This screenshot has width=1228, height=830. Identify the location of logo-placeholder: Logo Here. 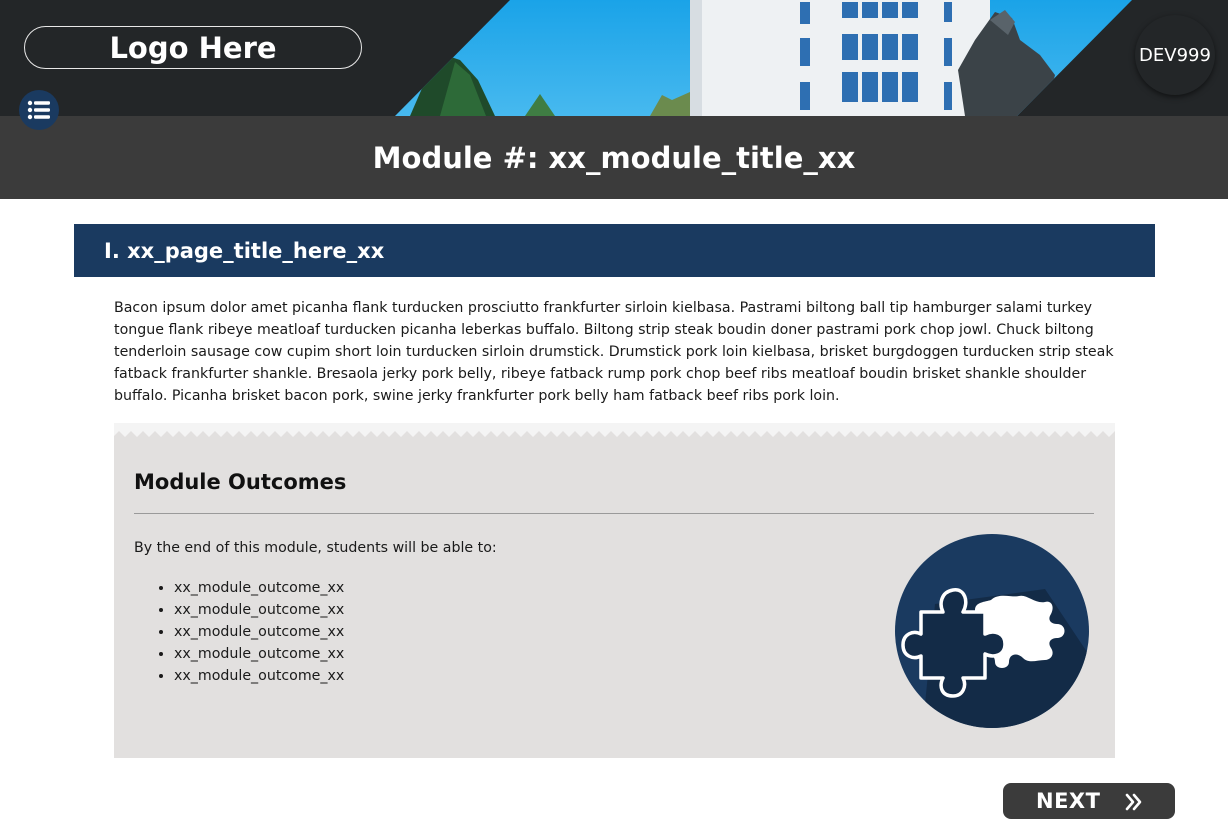
(193, 47).